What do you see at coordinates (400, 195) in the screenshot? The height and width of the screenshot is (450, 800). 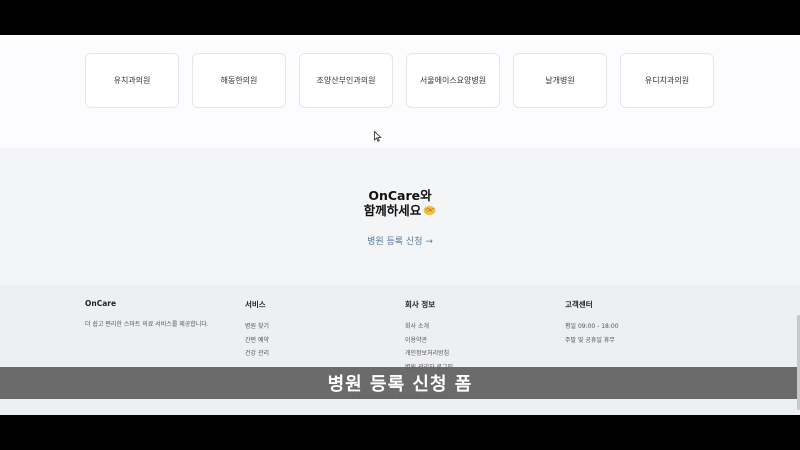 I see `cta-title-line1: OnCare와` at bounding box center [400, 195].